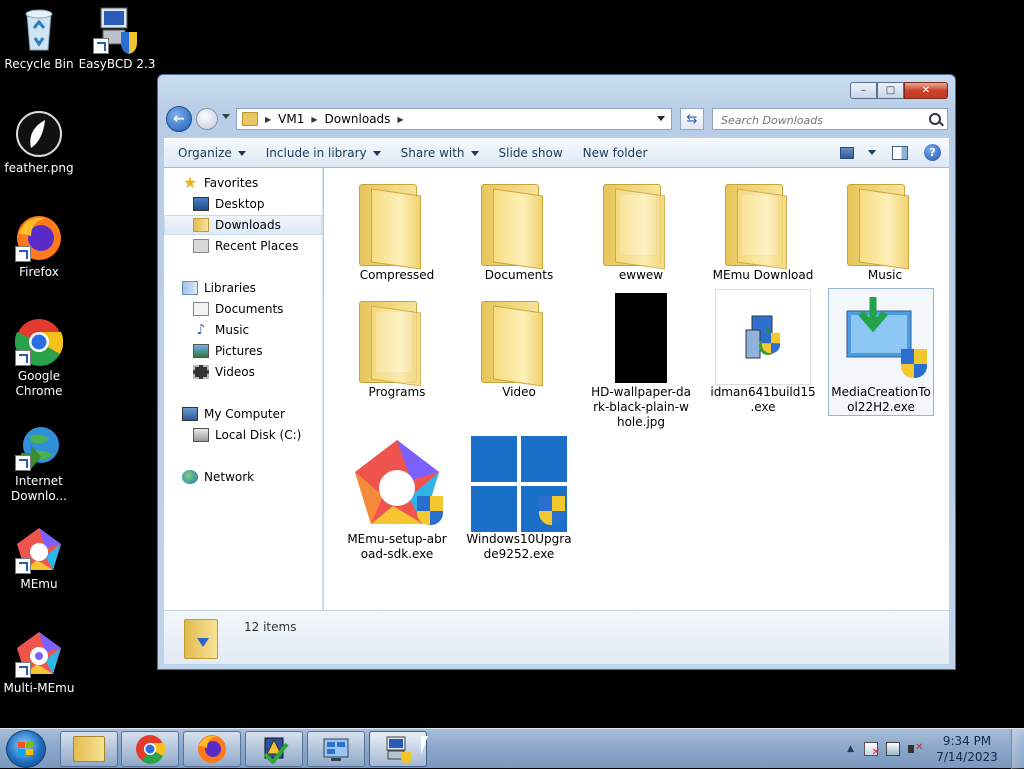  Describe the element at coordinates (323, 153) in the screenshot. I see `include-in-library-menu: Include in library` at that location.